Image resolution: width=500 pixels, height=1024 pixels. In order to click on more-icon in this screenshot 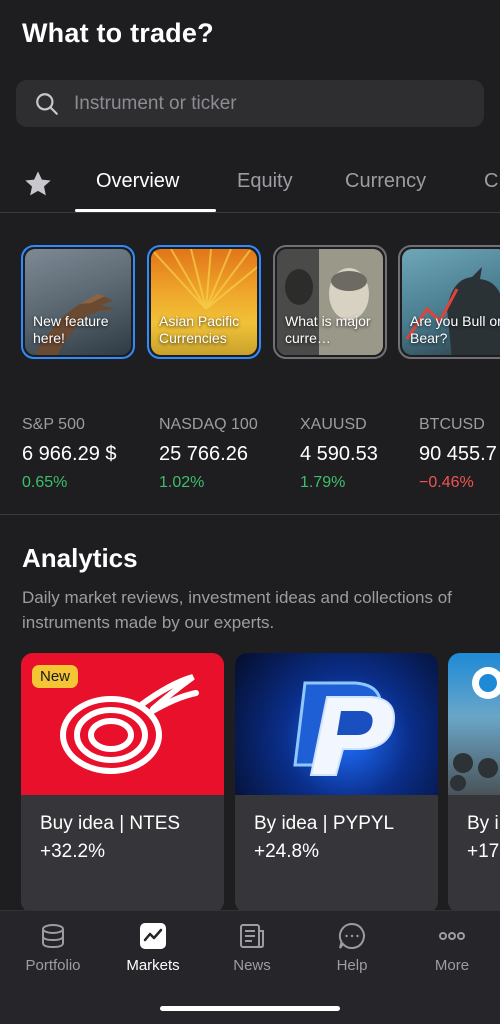, I will do `click(452, 936)`.